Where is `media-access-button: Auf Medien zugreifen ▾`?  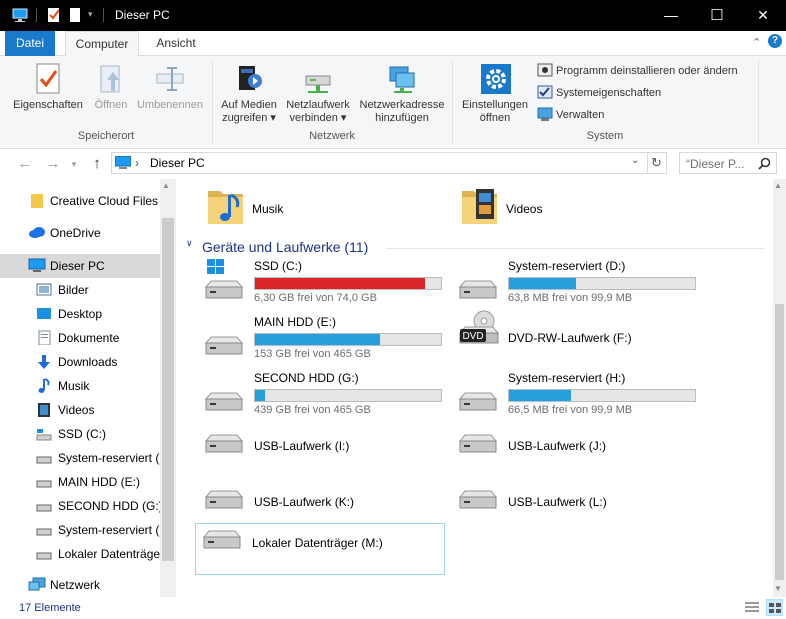
media-access-button: Auf Medien zugreifen ▾ is located at coordinates (249, 93).